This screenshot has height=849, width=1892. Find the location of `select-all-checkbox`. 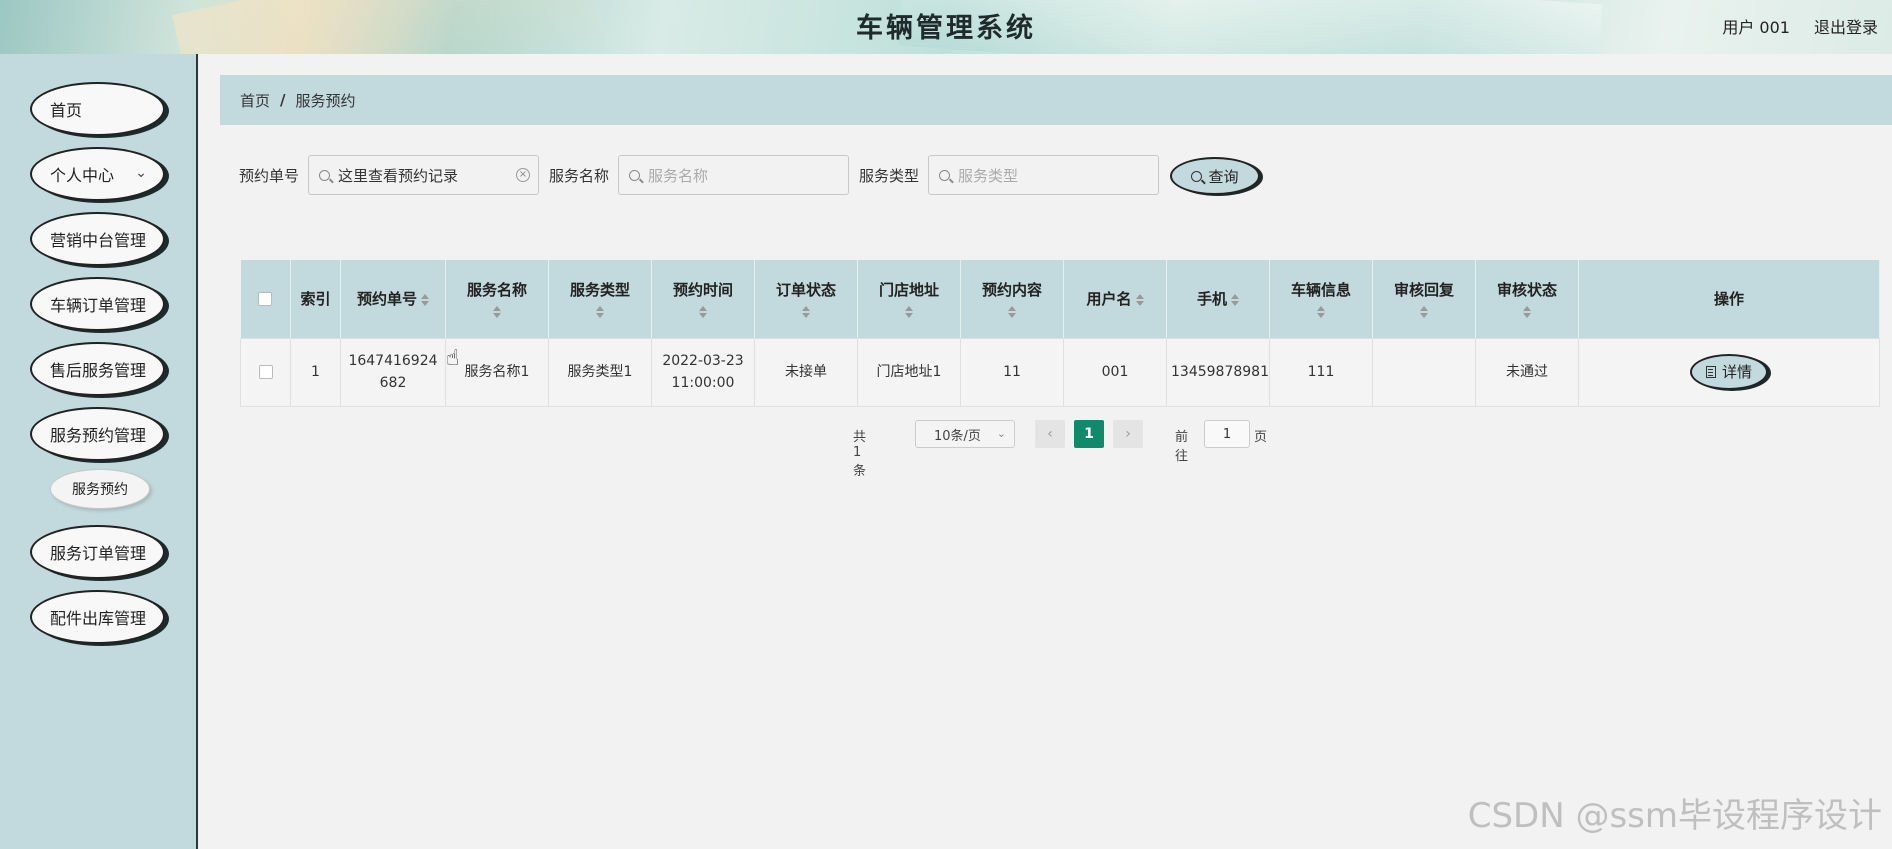

select-all-checkbox is located at coordinates (265, 299).